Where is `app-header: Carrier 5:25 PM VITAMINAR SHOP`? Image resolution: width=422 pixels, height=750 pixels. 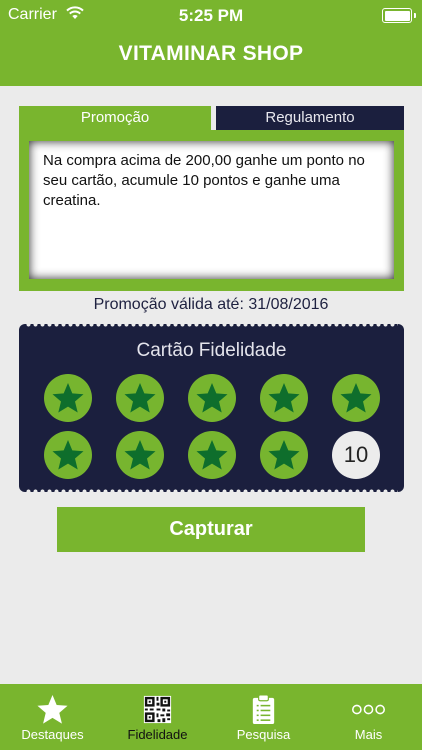 app-header: Carrier 5:25 PM VITAMINAR SHOP is located at coordinates (211, 43).